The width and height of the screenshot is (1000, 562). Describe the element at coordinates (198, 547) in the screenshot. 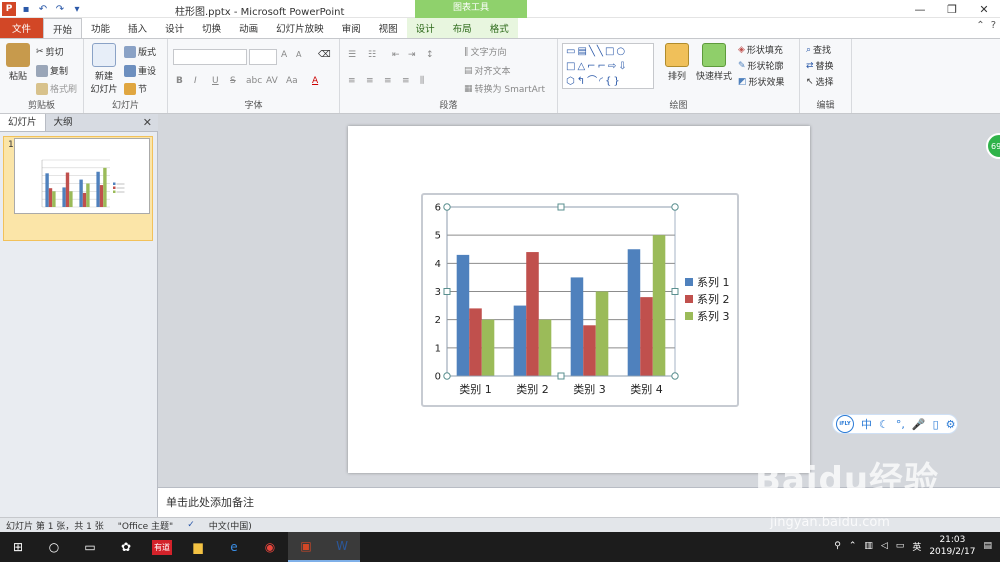

I see `file-explorer-icon: ▆` at that location.